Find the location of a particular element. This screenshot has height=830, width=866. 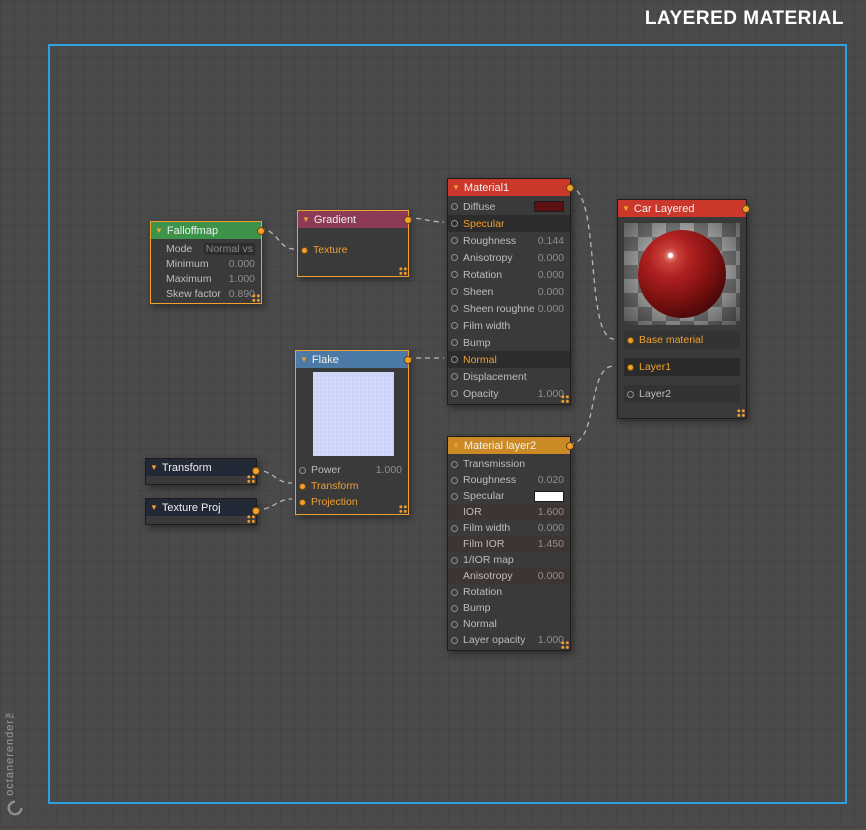

node-transform: ▼ Transform is located at coordinates (202, 471).